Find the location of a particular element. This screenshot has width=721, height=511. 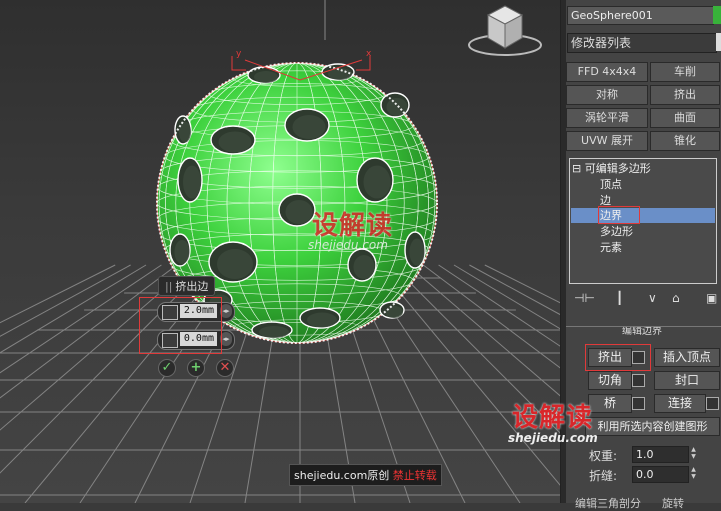

bridge-settings-button is located at coordinates (638, 403).